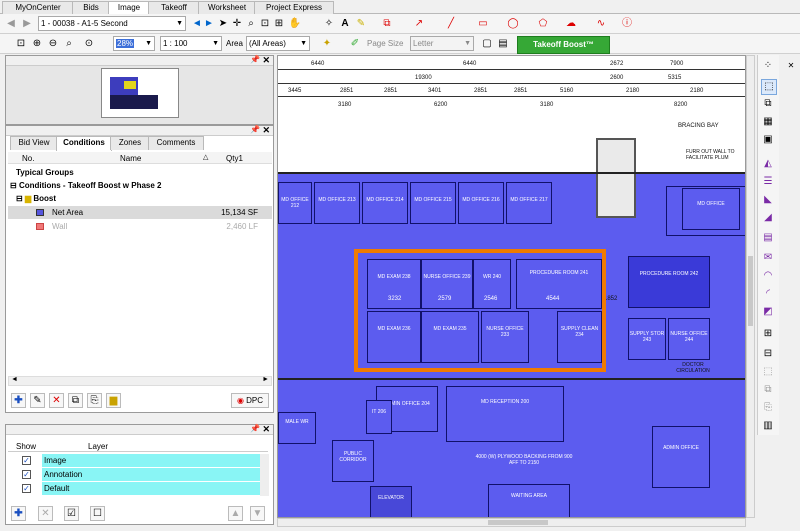 The width and height of the screenshot is (800, 531). What do you see at coordinates (34, 143) in the screenshot?
I see `tab-bid-view: Bid View` at bounding box center [34, 143].